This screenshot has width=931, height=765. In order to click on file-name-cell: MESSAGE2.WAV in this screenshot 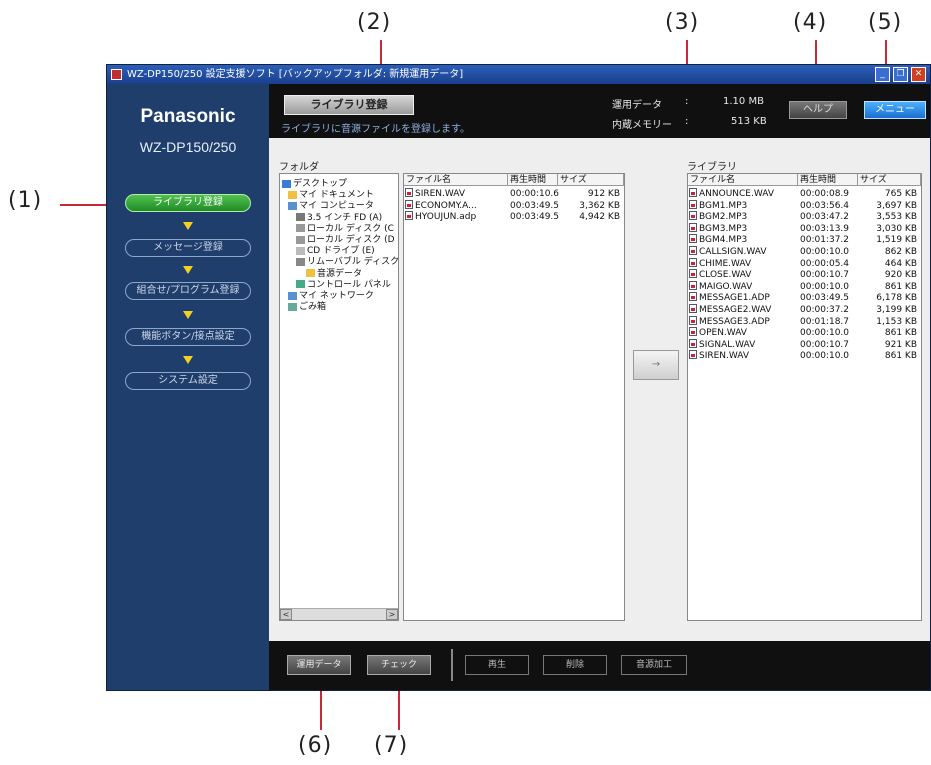, I will do `click(730, 310)`.